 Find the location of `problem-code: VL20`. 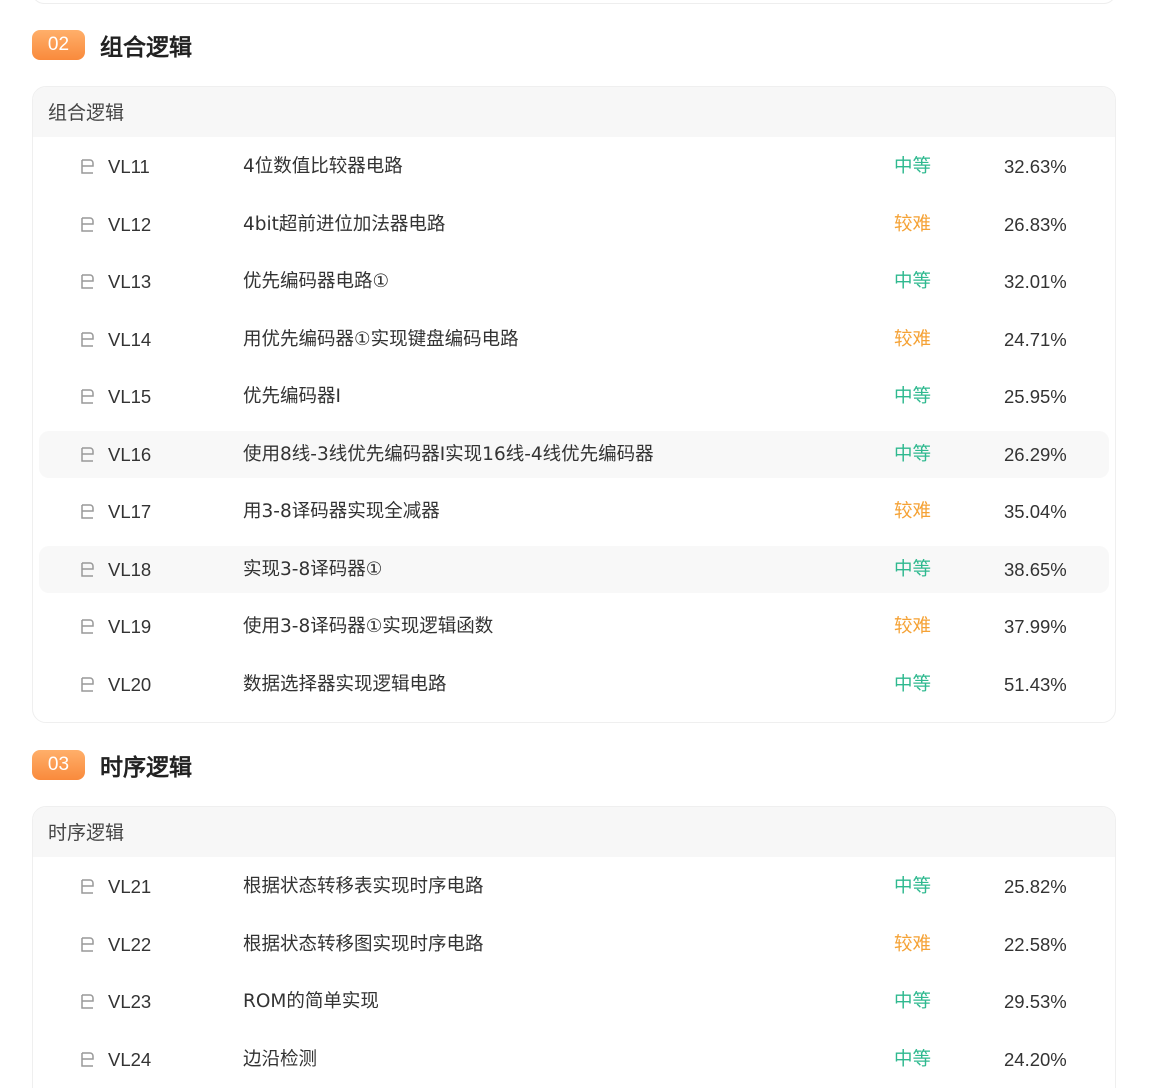

problem-code: VL20 is located at coordinates (130, 684).